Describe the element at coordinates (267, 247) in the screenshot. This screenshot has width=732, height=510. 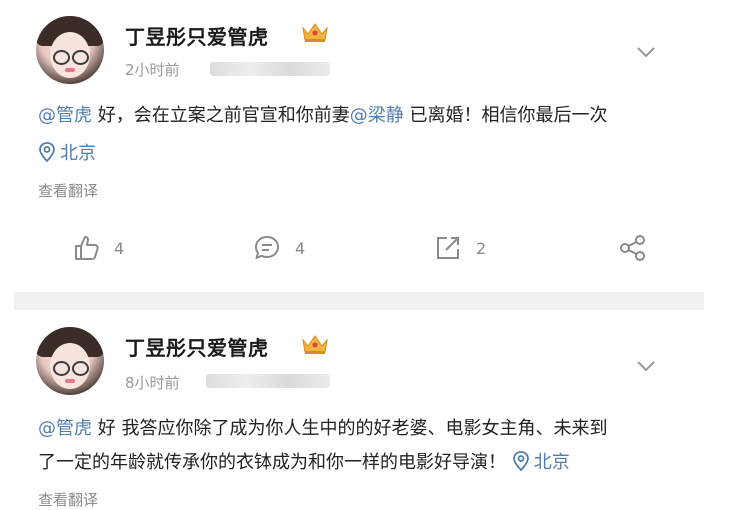
I see `comment-icon` at that location.